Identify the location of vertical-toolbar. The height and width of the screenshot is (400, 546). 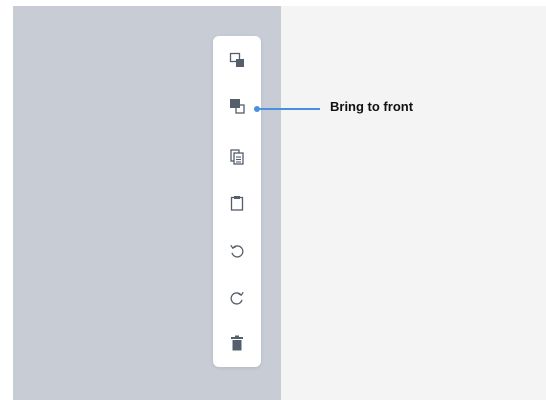
(237, 201).